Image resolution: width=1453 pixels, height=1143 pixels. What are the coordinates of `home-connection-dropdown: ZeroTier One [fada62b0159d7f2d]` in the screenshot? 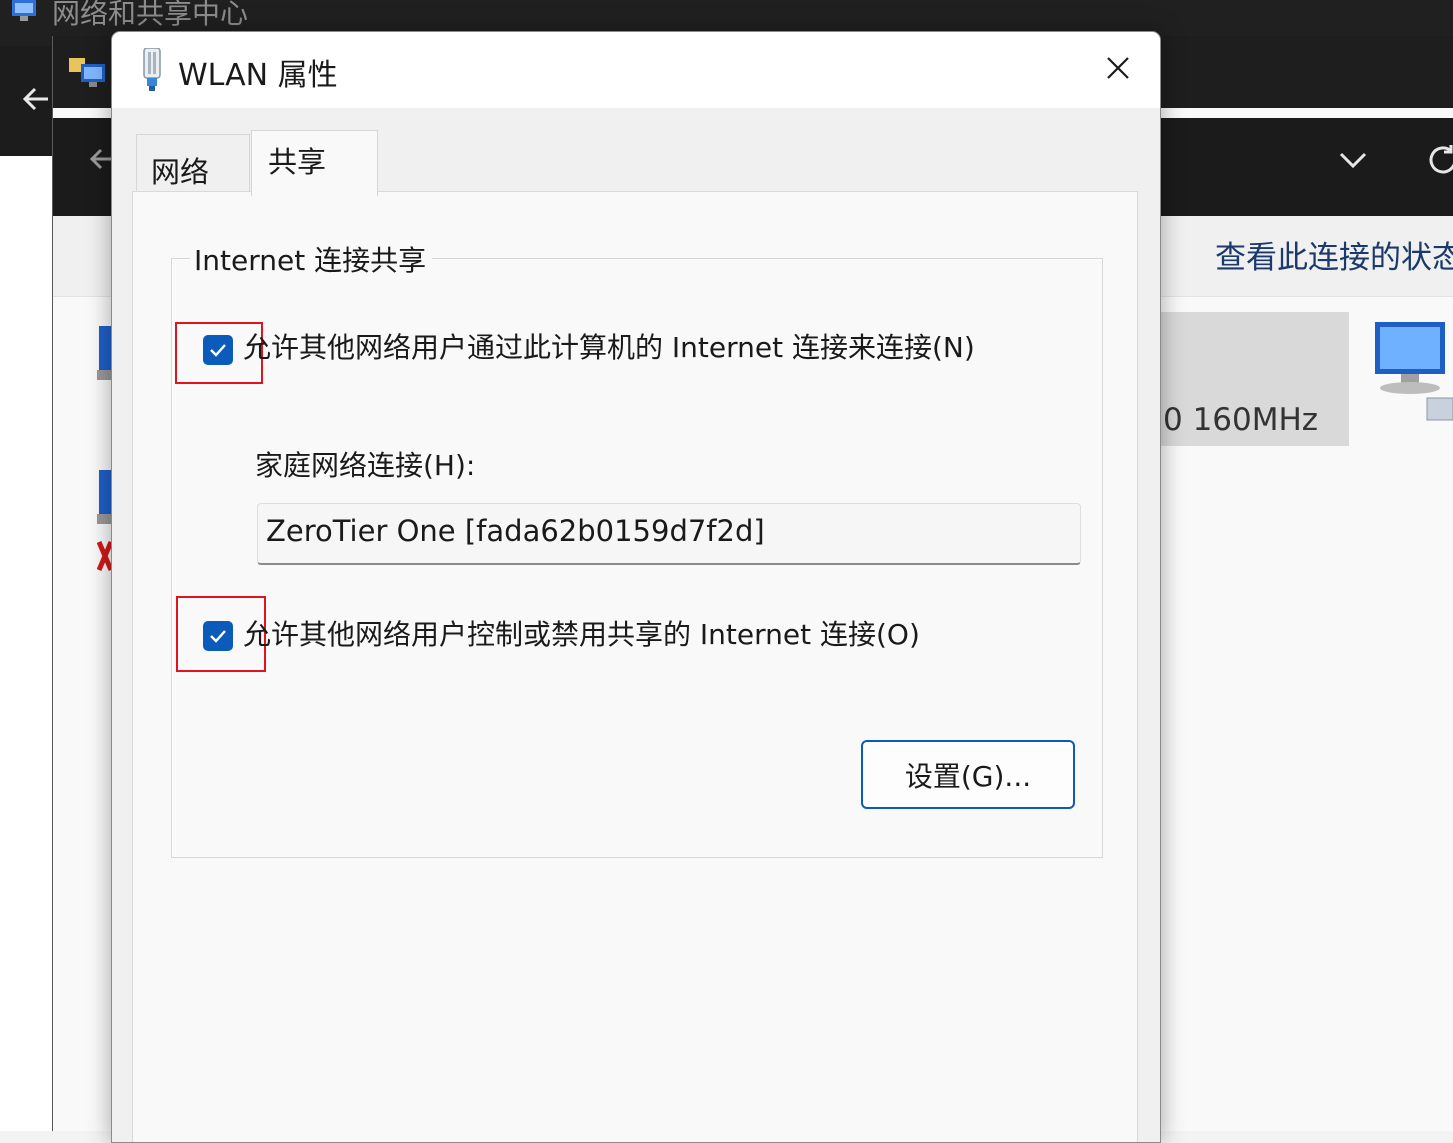 It's located at (669, 534).